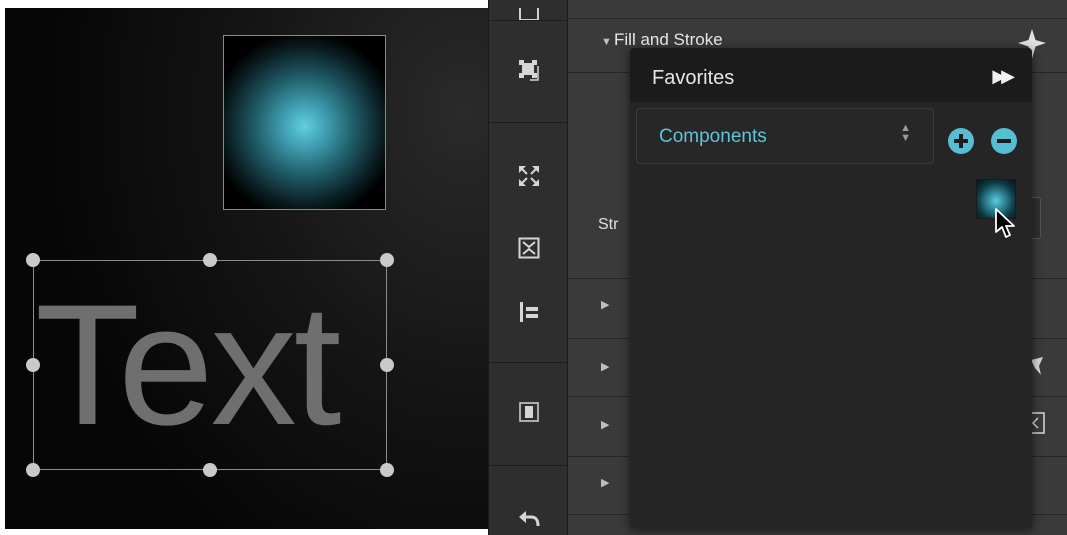 The height and width of the screenshot is (535, 1067). Describe the element at coordinates (387, 365) in the screenshot. I see `resize-handle-right` at that location.